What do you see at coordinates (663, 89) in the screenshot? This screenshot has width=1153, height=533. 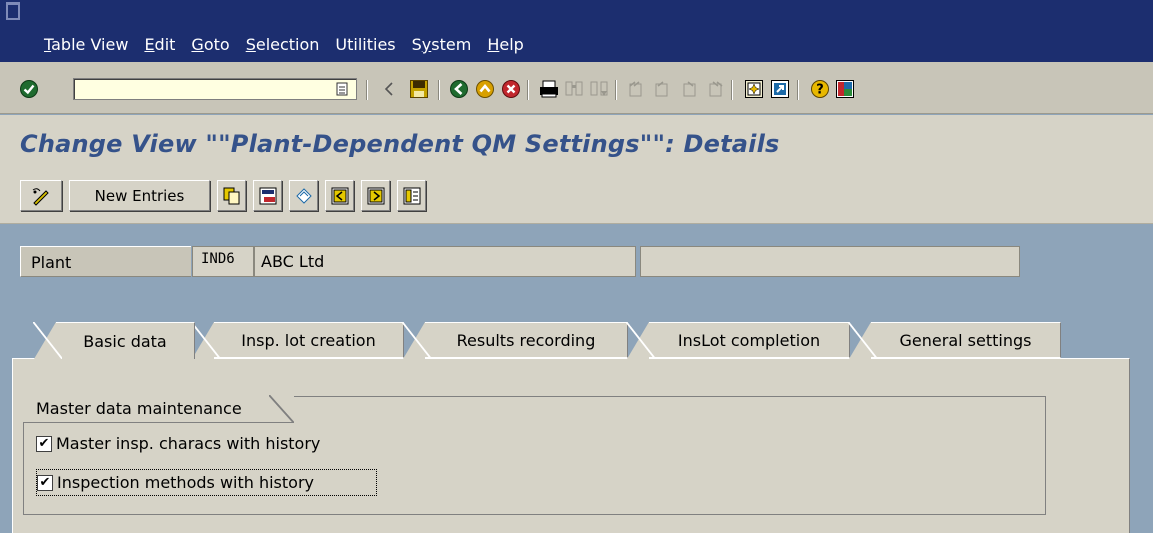 I see `previous-page-icon` at bounding box center [663, 89].